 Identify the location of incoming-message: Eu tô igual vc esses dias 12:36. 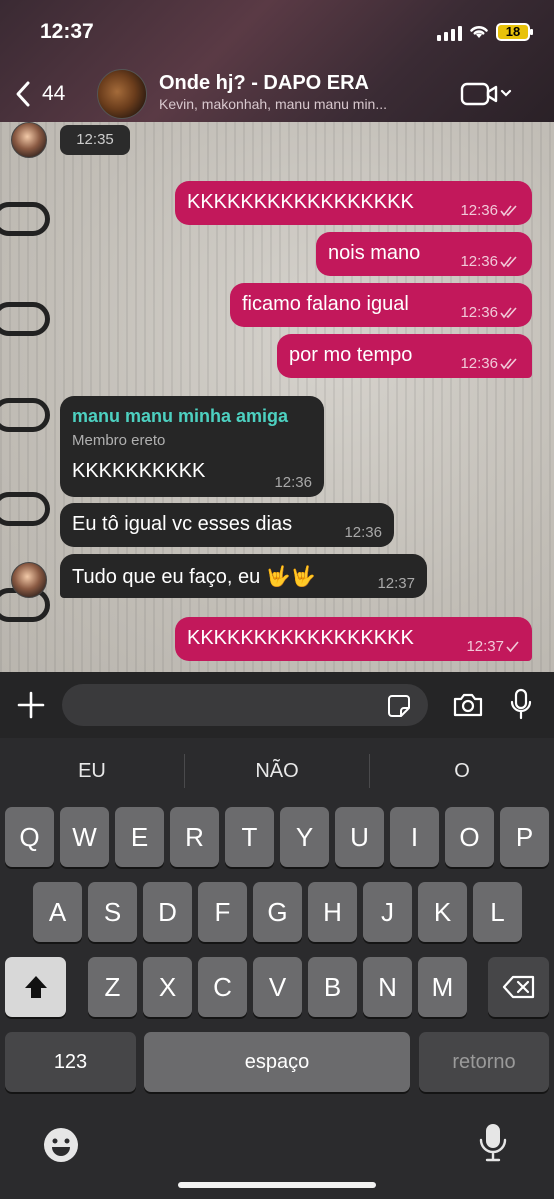
(227, 525).